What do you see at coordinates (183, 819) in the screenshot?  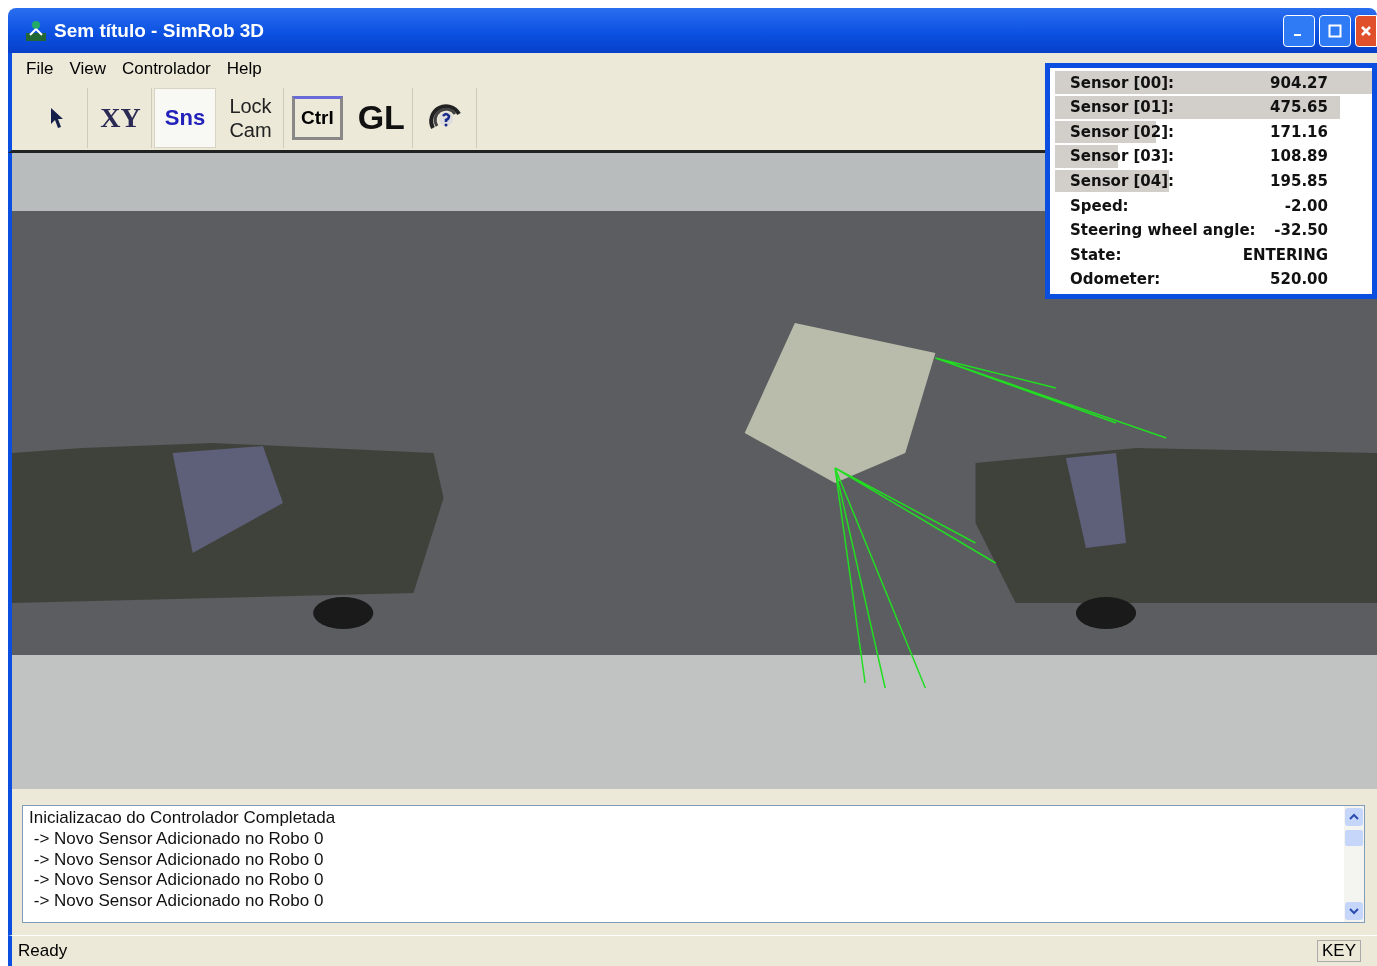 I see `log-line: Inicializacao do Controlador Completada` at bounding box center [183, 819].